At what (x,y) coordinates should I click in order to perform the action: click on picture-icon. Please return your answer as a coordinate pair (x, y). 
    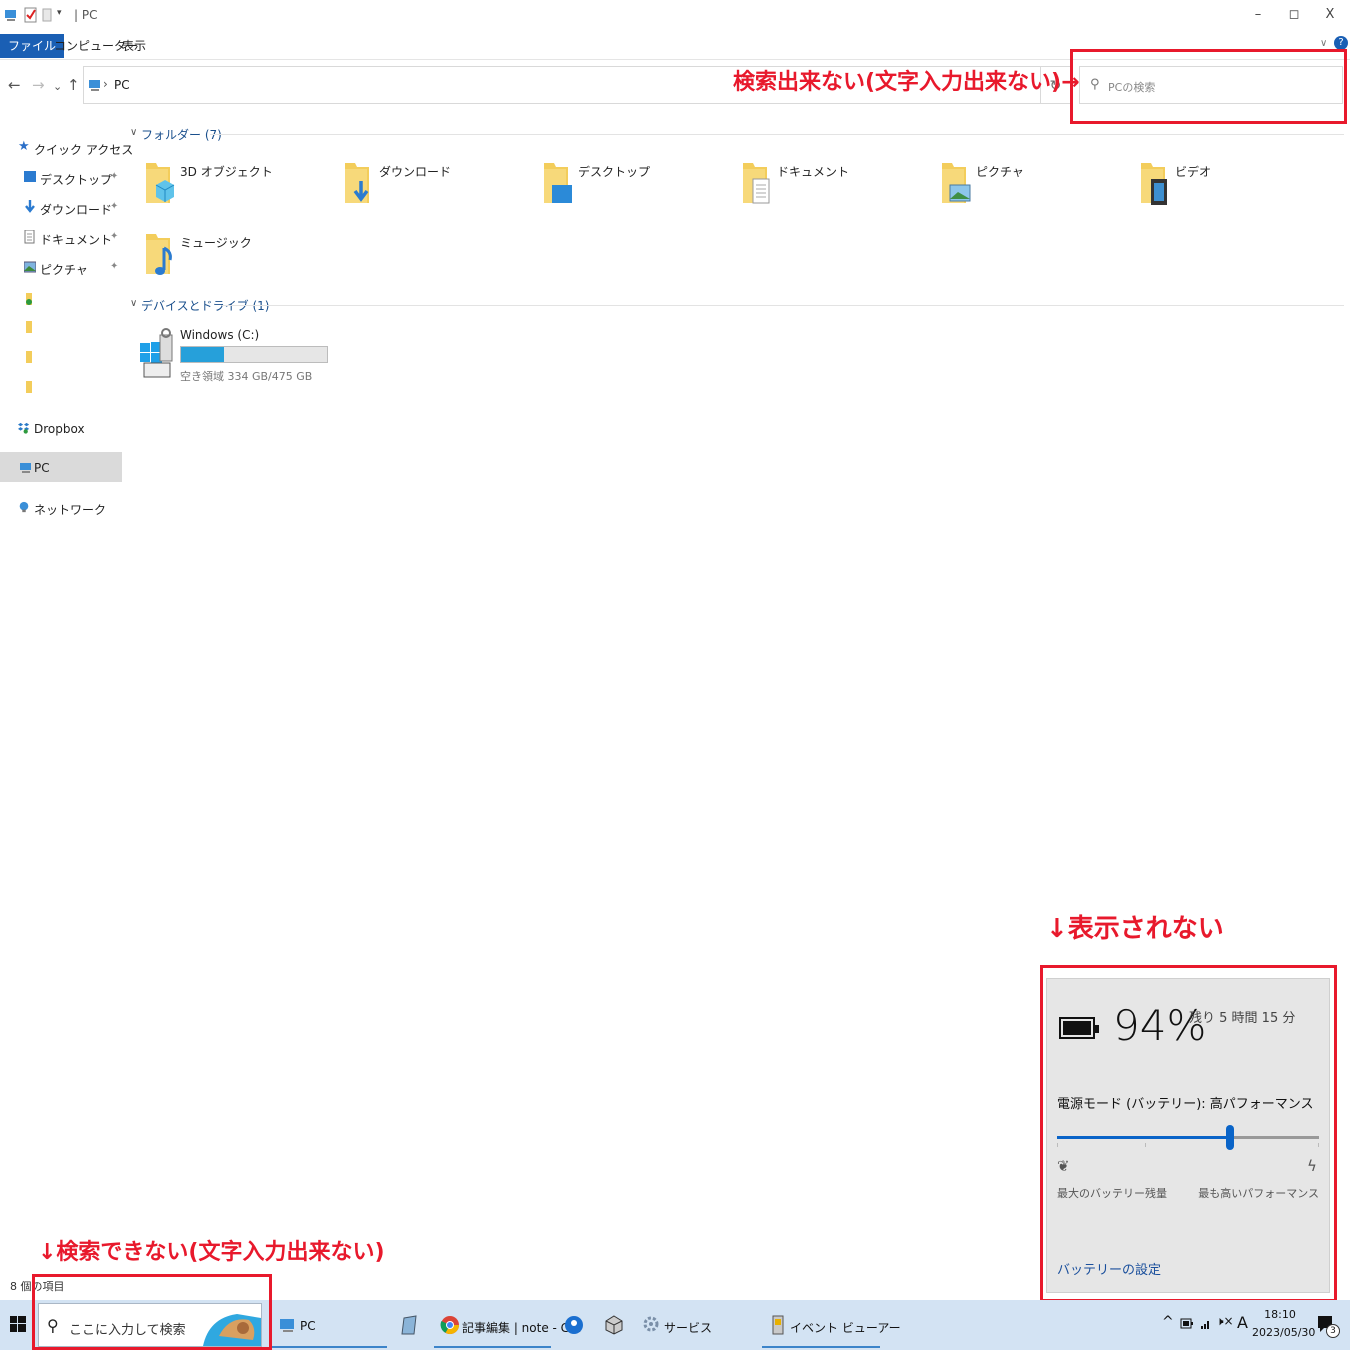
    Looking at the image, I should click on (30, 267).